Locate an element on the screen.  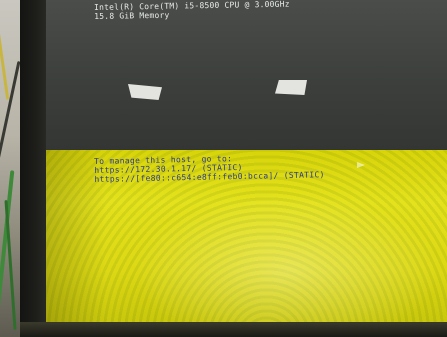
light-reflection is located at coordinates (291, 87).